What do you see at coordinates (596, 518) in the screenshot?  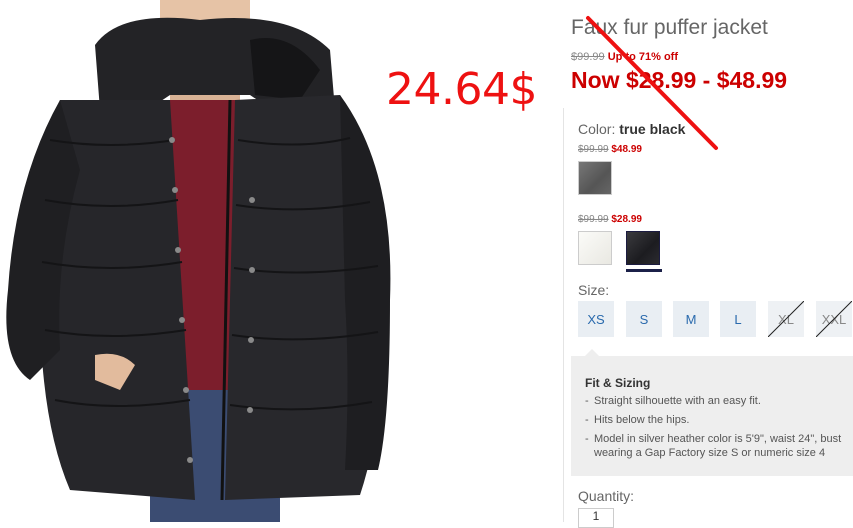 I see `quantity-input: 1` at bounding box center [596, 518].